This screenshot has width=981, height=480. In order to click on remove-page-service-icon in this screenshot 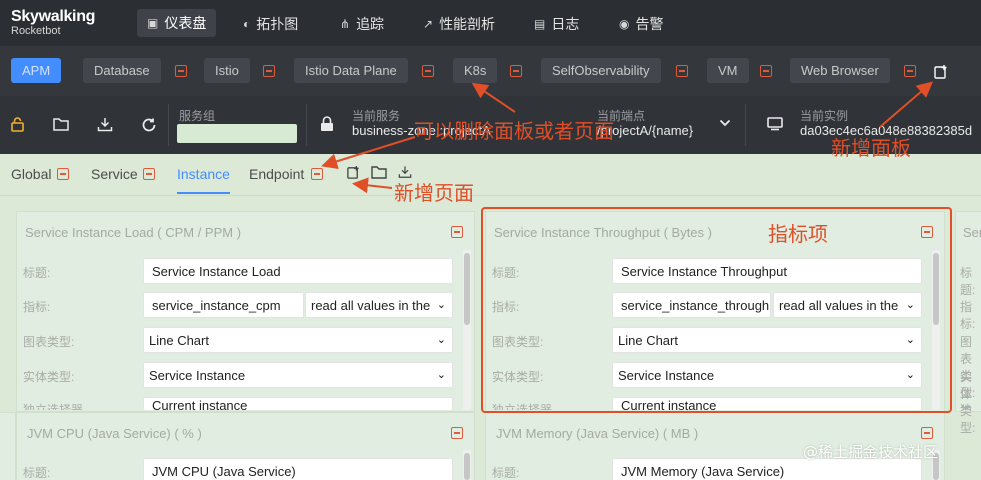, I will do `click(149, 174)`.